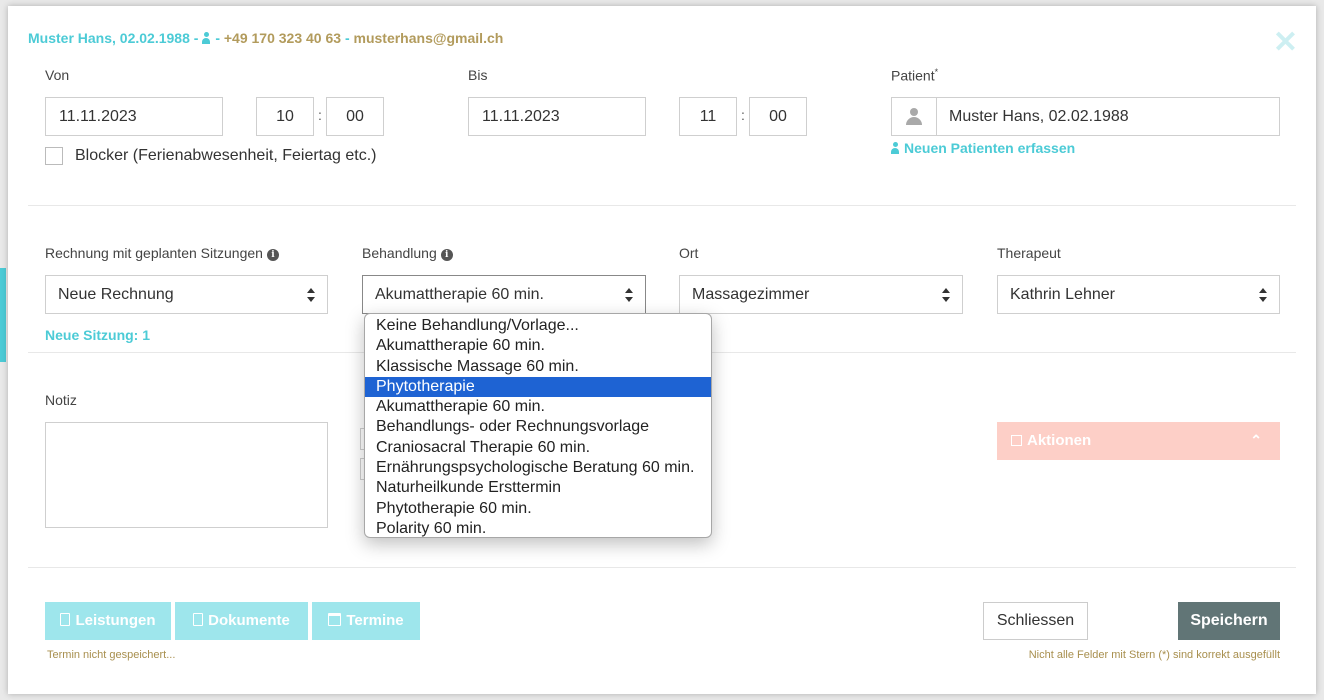  Describe the element at coordinates (1062, 294) in the screenshot. I see `therapeut-select-value: Kathrin Lehner` at that location.